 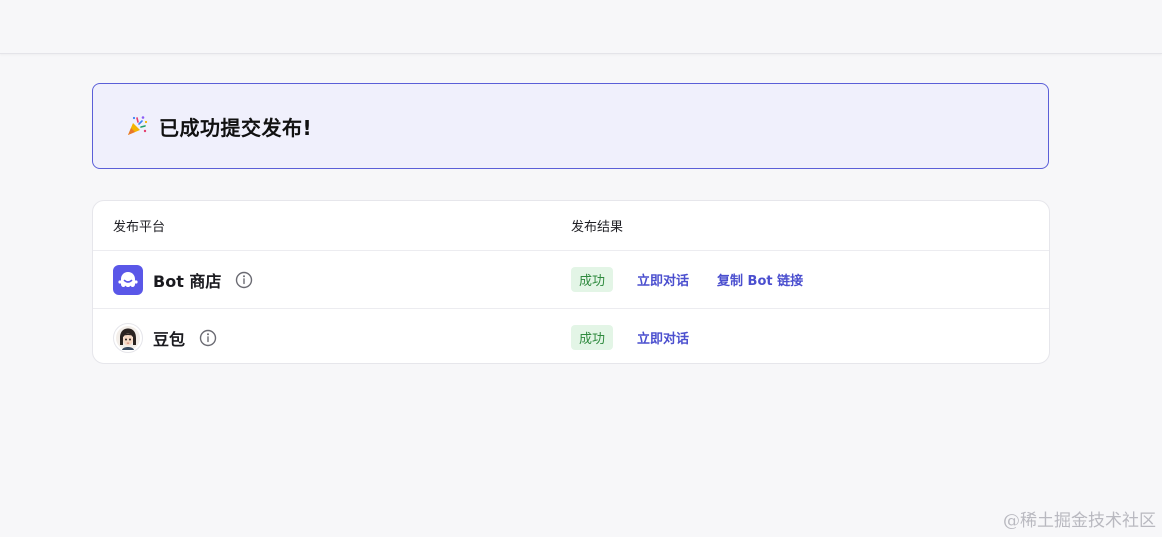 What do you see at coordinates (128, 279) in the screenshot?
I see `bot-store-logo-icon` at bounding box center [128, 279].